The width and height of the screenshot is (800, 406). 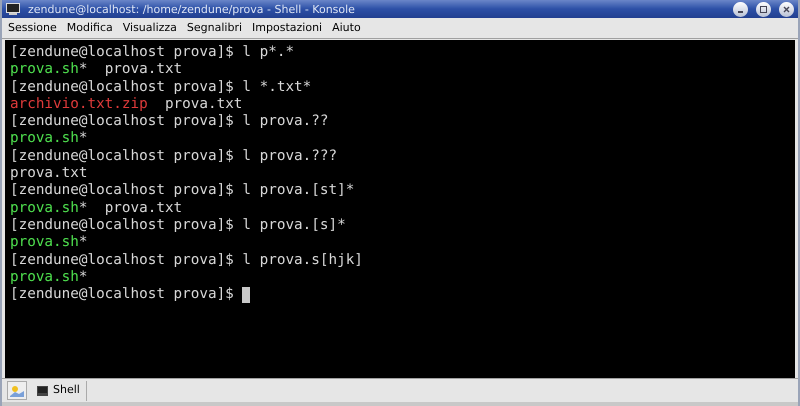 What do you see at coordinates (161, 87) in the screenshot?
I see `terminal-text: [zendune@localhost prova]$ l *.txt*` at bounding box center [161, 87].